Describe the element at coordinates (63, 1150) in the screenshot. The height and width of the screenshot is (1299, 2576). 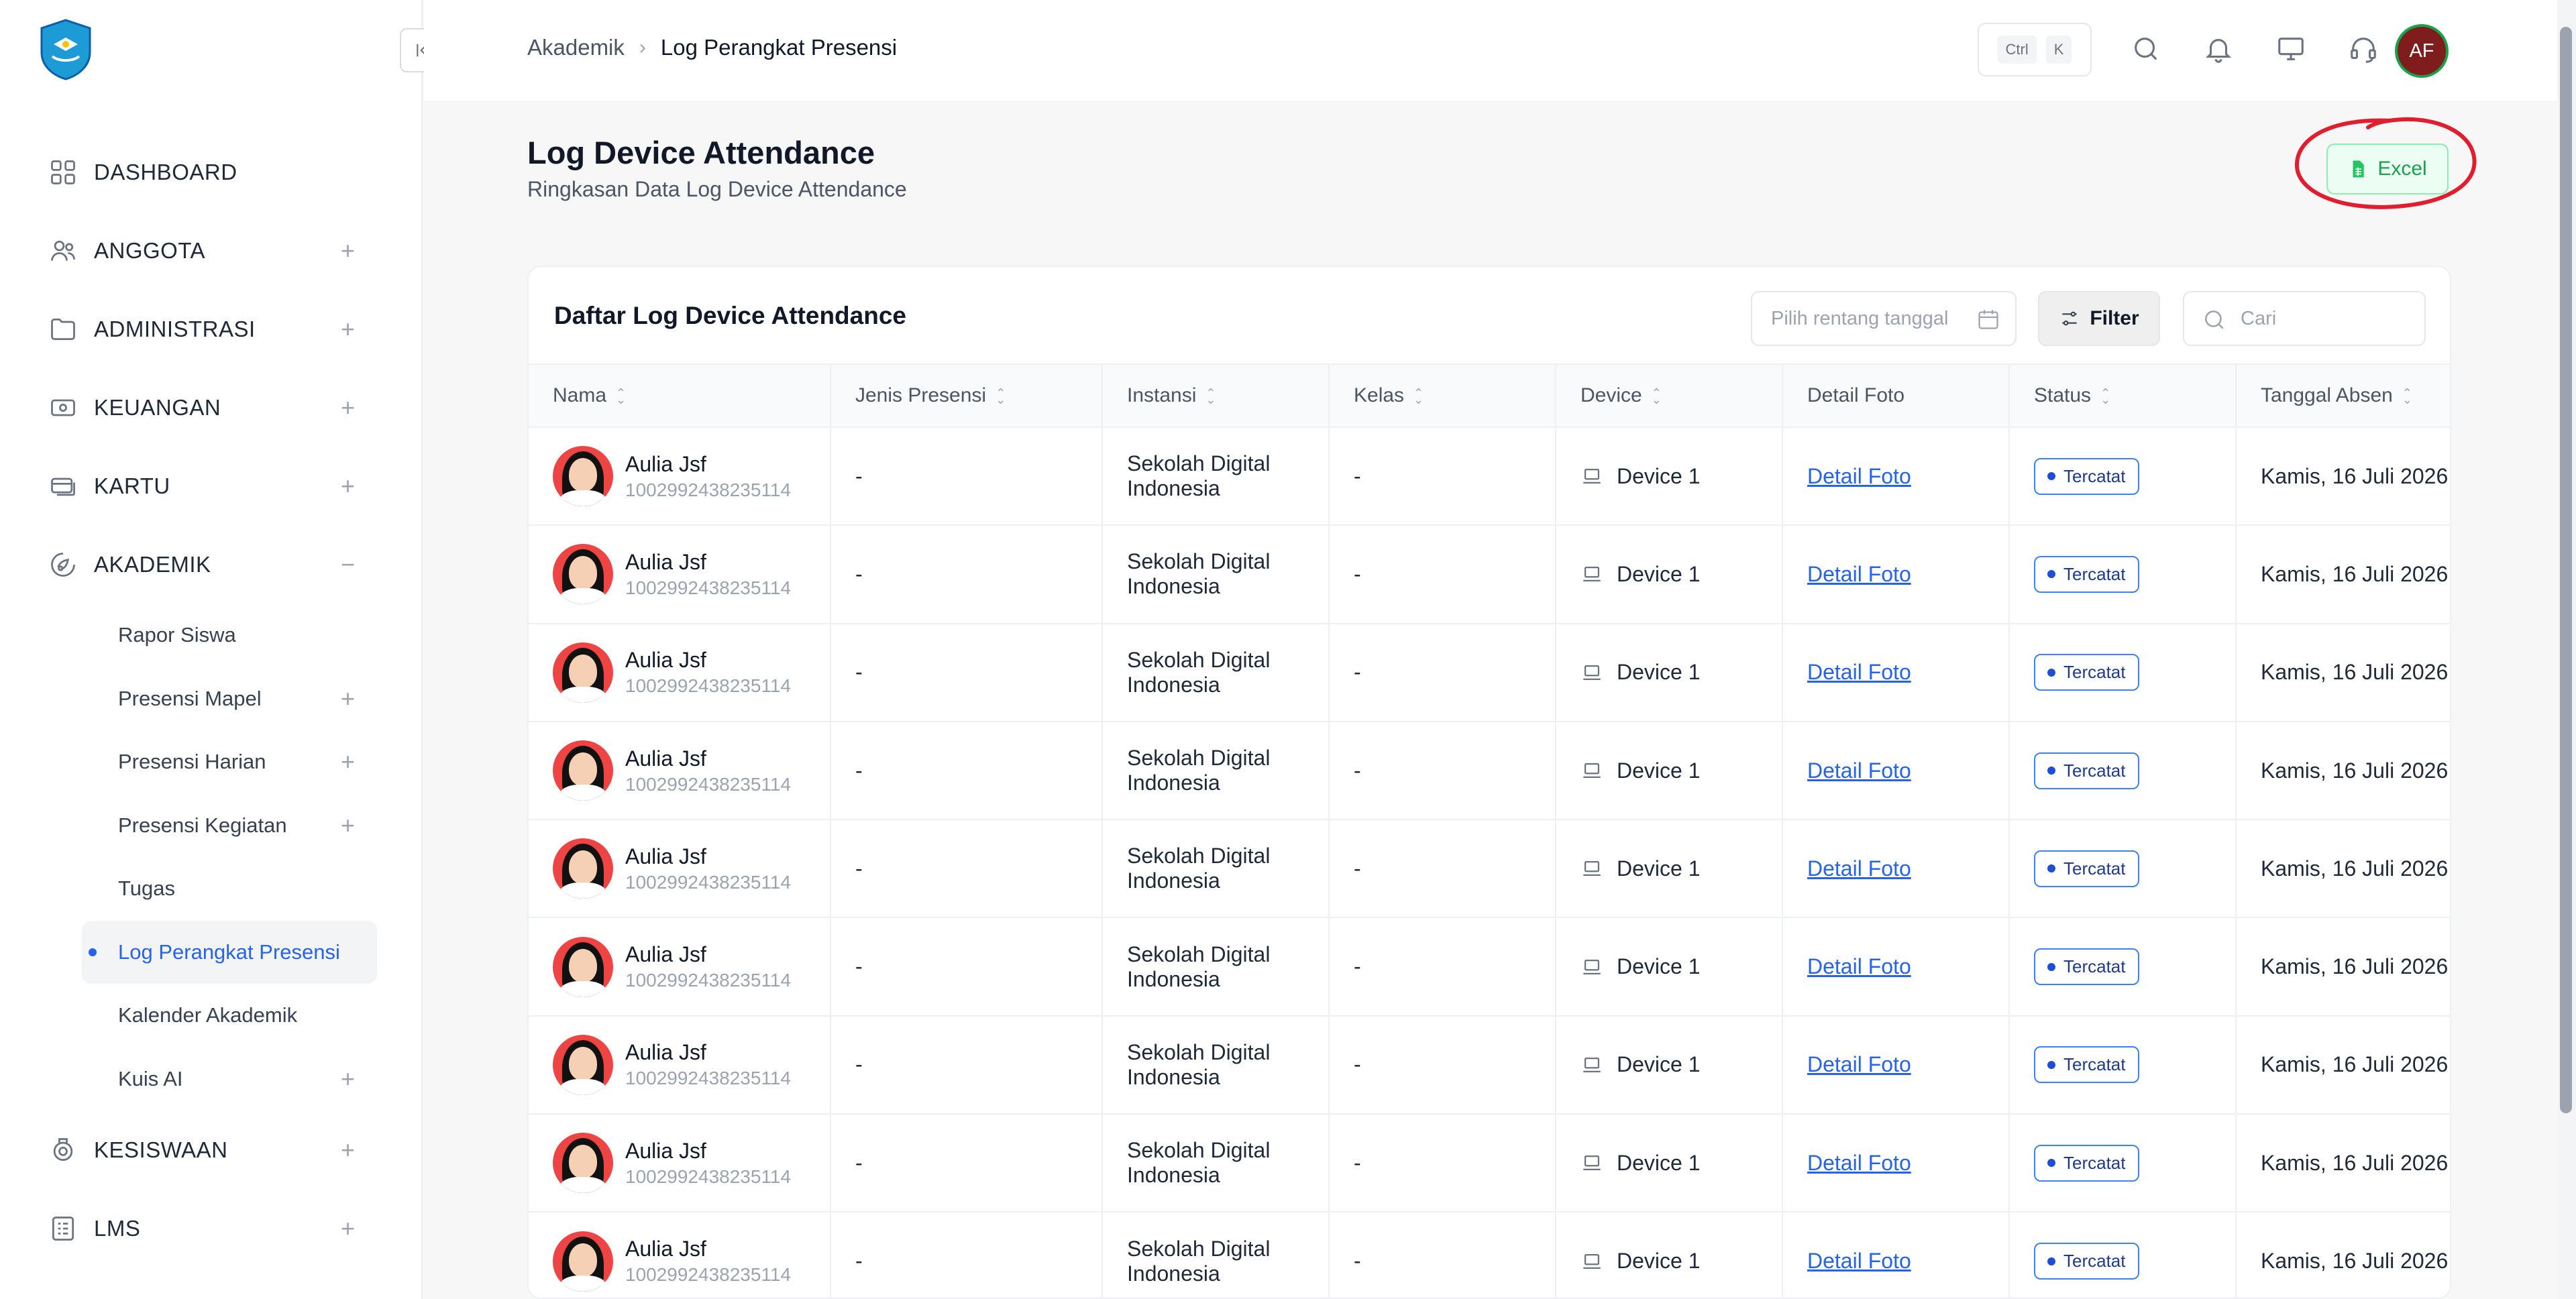
I see `student-icon` at that location.